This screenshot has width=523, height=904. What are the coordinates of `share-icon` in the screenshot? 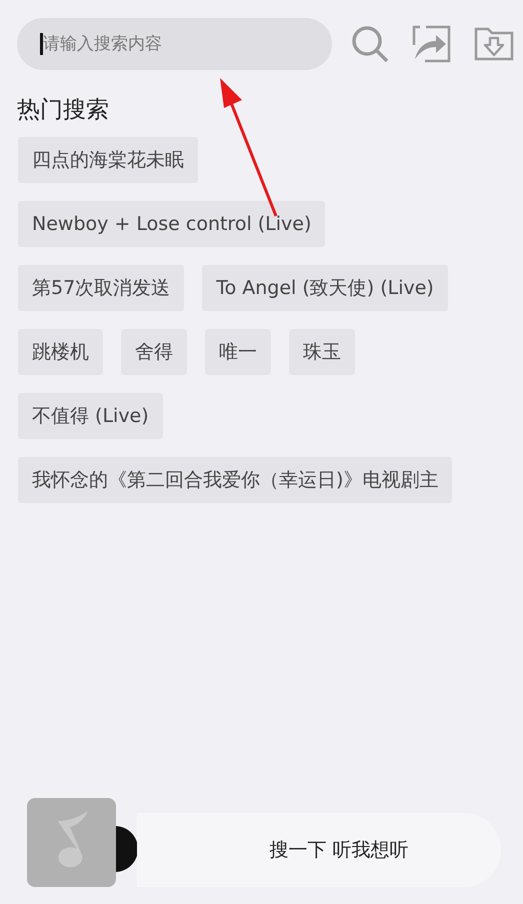 It's located at (432, 44).